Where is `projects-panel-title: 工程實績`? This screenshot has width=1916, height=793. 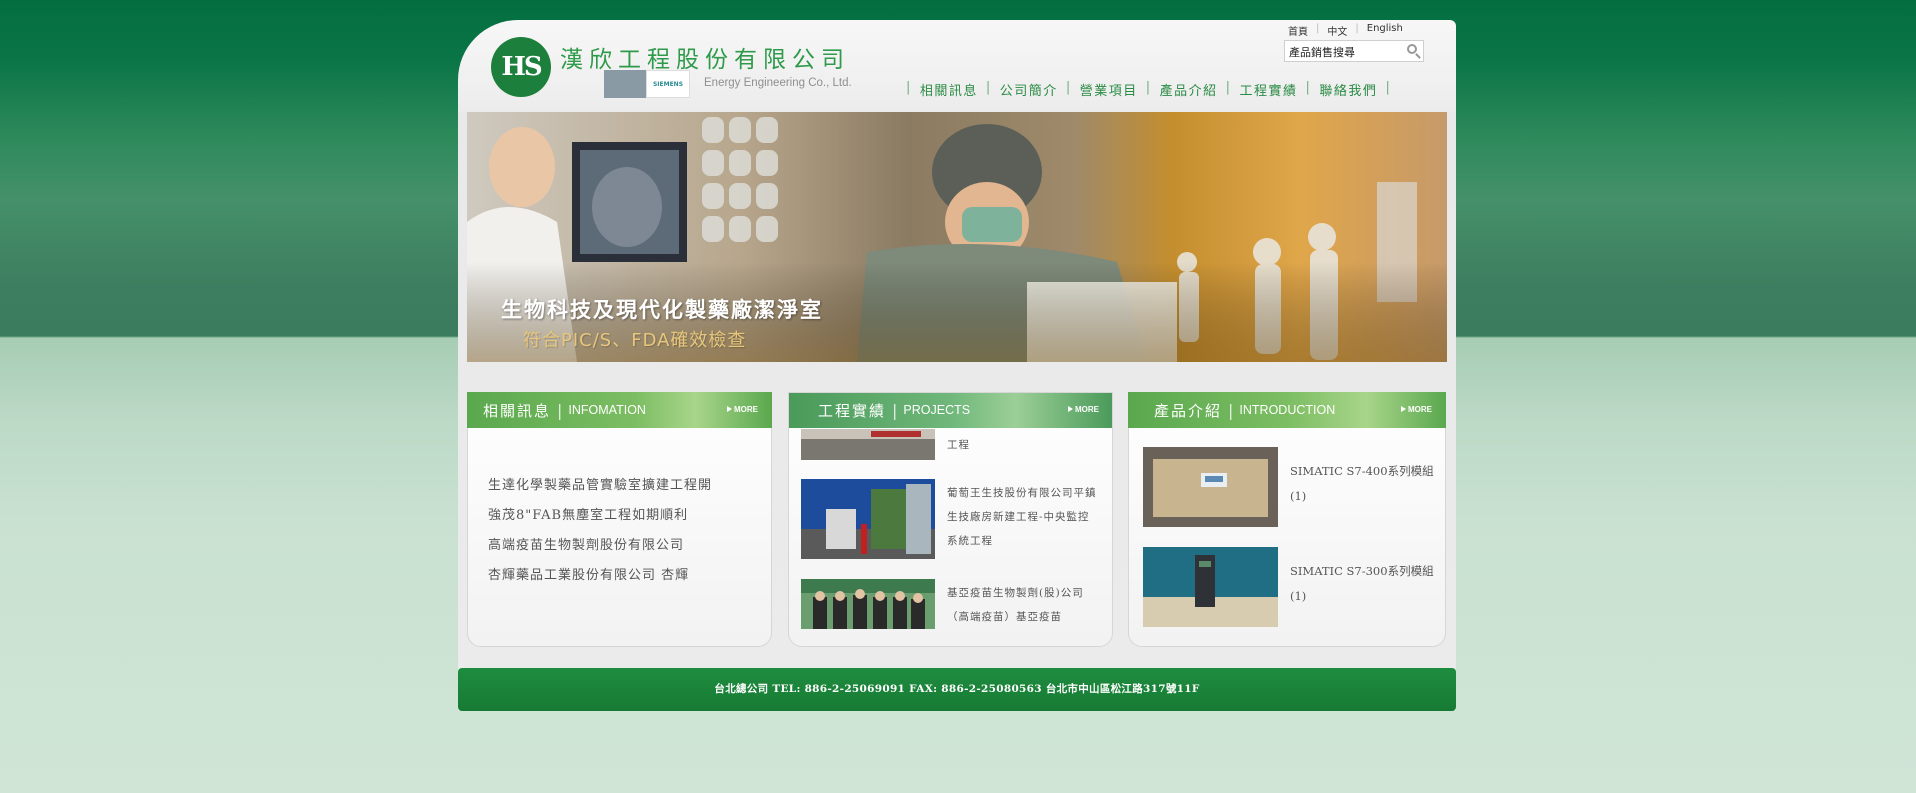
projects-panel-title: 工程實績 is located at coordinates (852, 410).